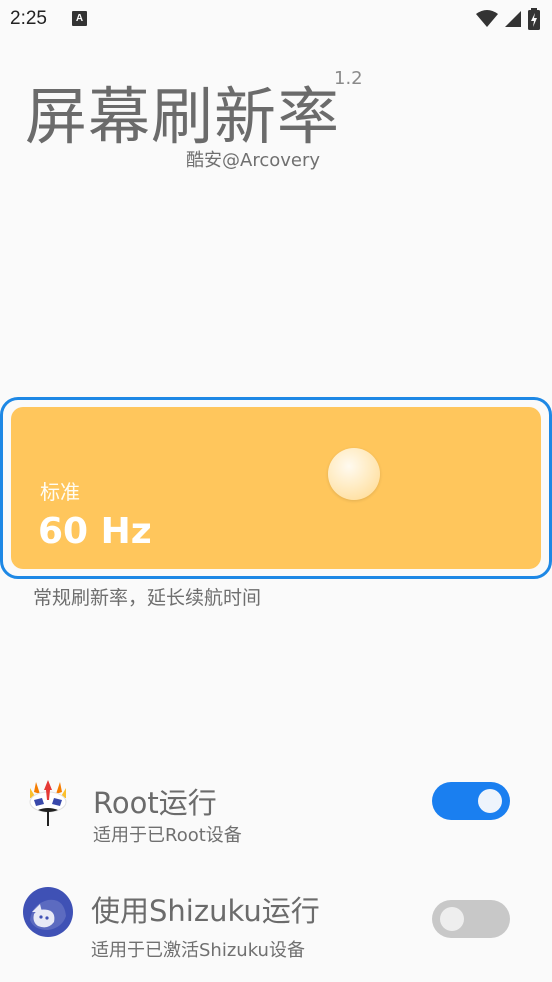 The width and height of the screenshot is (552, 982). I want to click on refresh-rate-knob, so click(354, 474).